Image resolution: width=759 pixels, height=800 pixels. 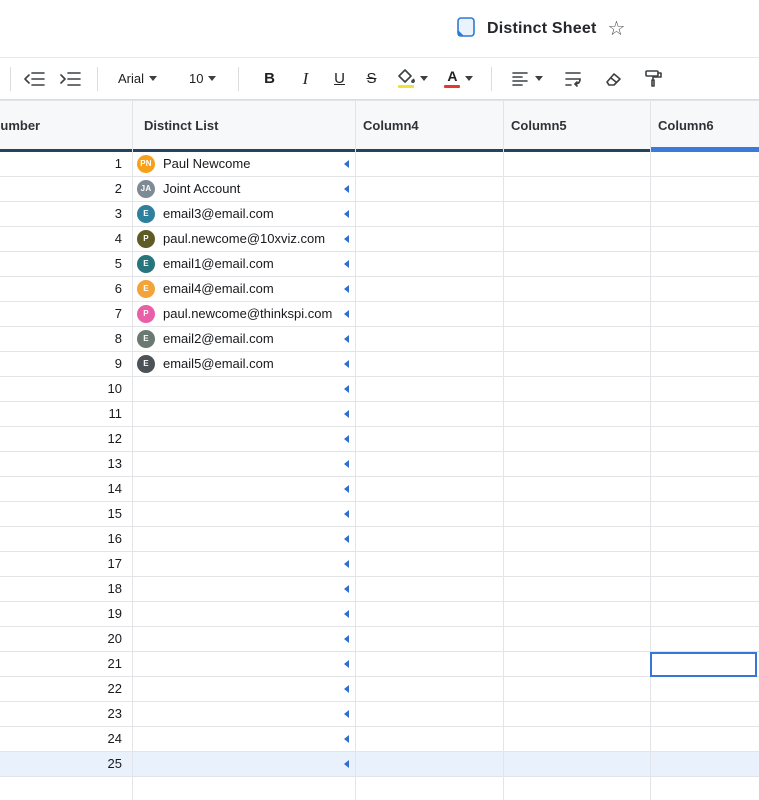 I want to click on column-header-column5: Column5, so click(x=576, y=125).